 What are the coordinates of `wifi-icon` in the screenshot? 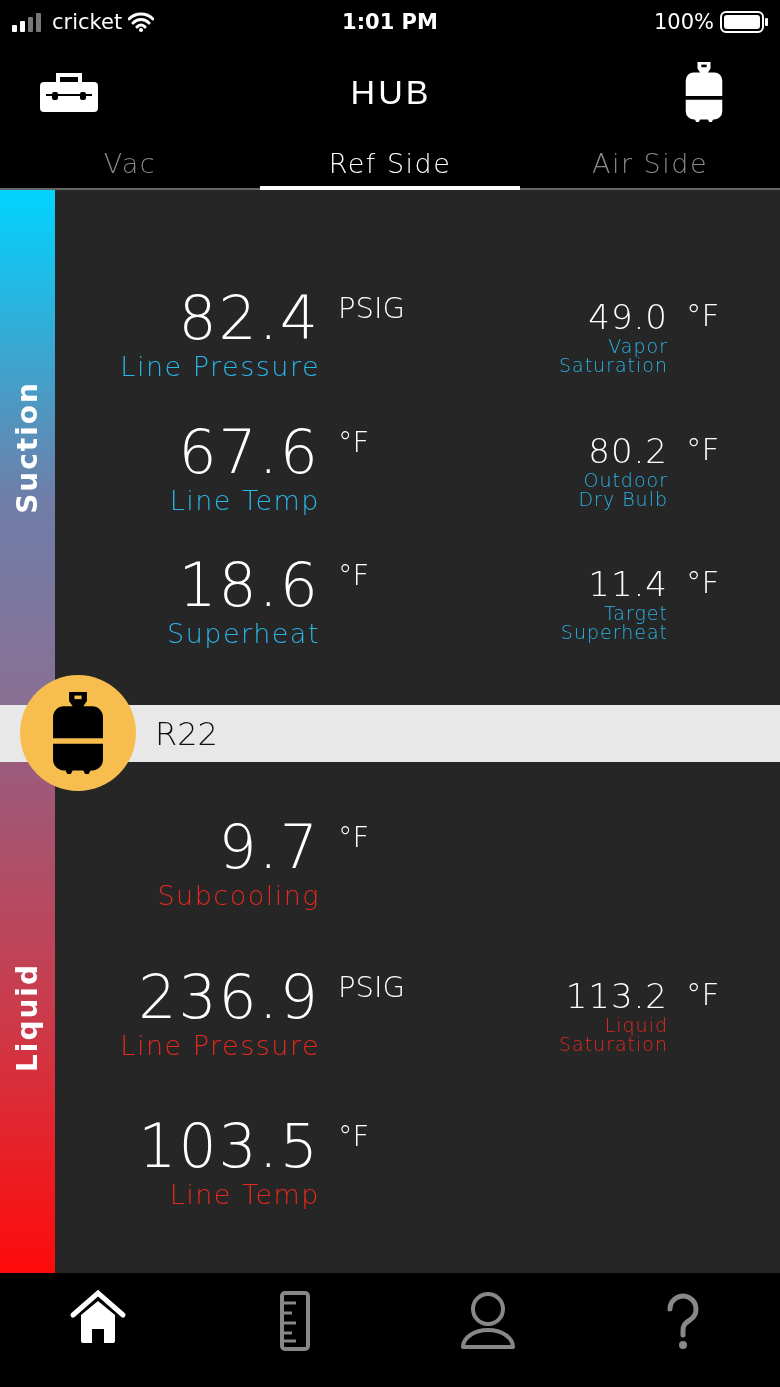 It's located at (141, 22).